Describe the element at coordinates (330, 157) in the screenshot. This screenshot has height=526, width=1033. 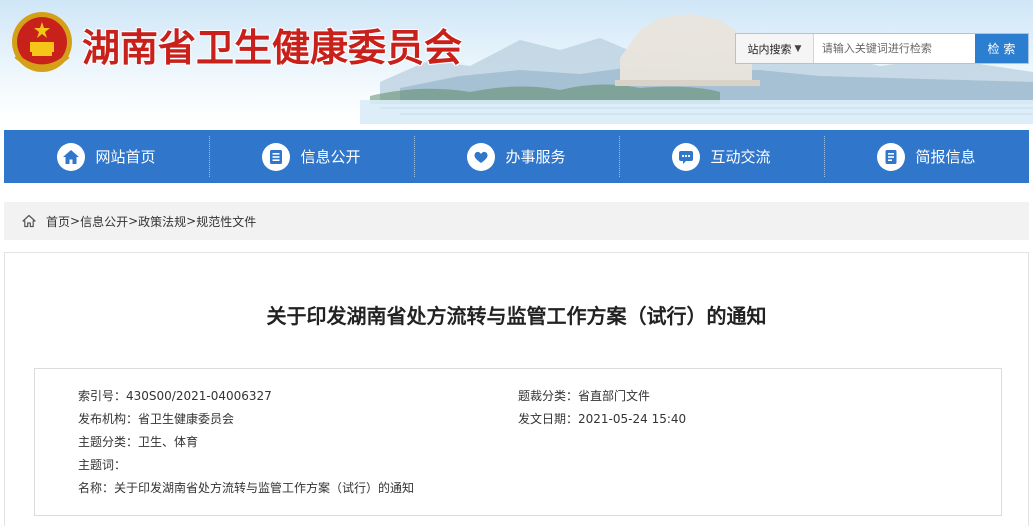
I see `nav-item-label: 信息公开` at that location.